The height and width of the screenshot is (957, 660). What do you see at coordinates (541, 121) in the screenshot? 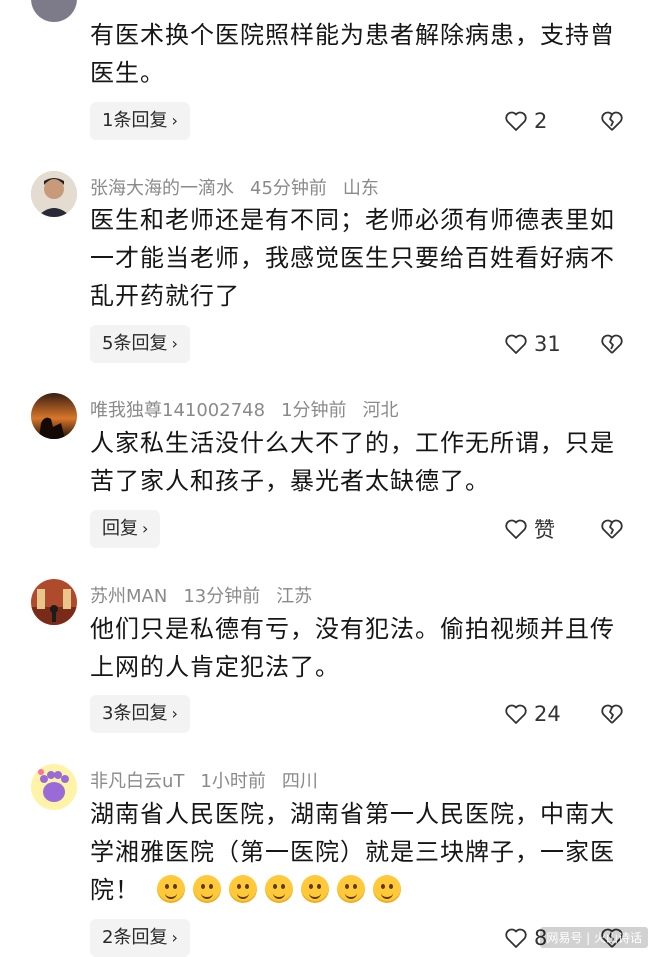
I see `like-count: 2` at bounding box center [541, 121].